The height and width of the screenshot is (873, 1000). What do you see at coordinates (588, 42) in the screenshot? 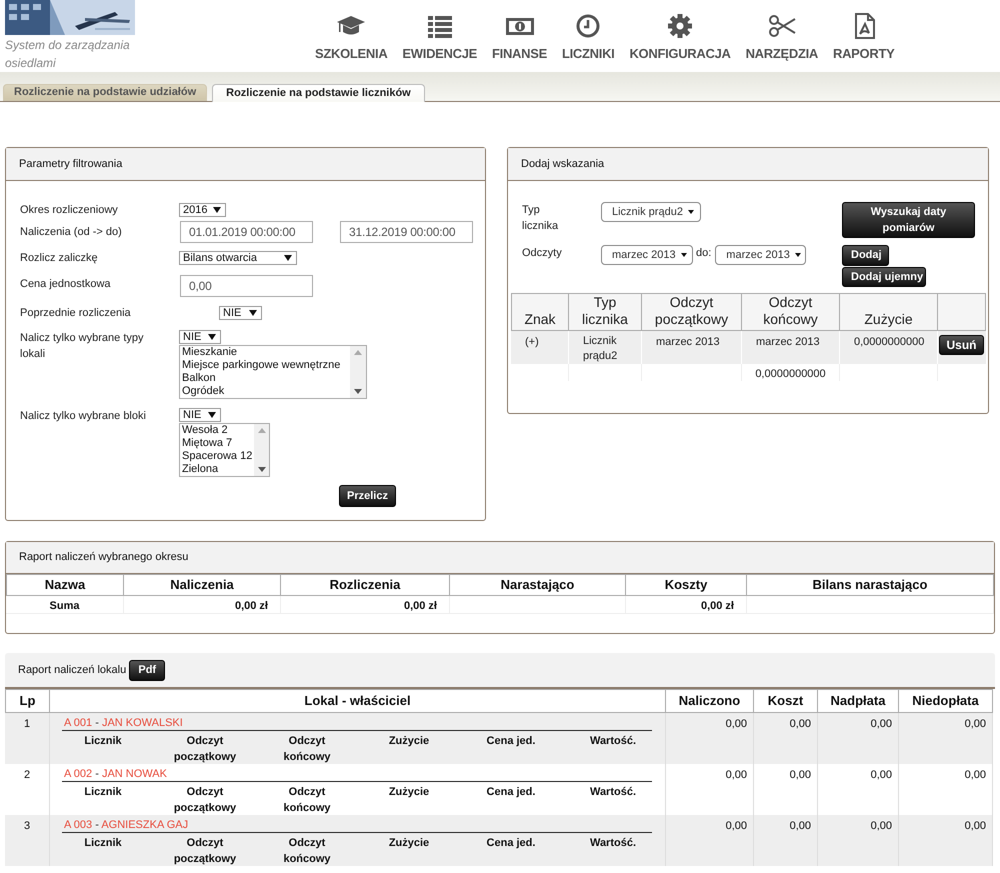
I see `nav-item: LICZNIKI` at bounding box center [588, 42].